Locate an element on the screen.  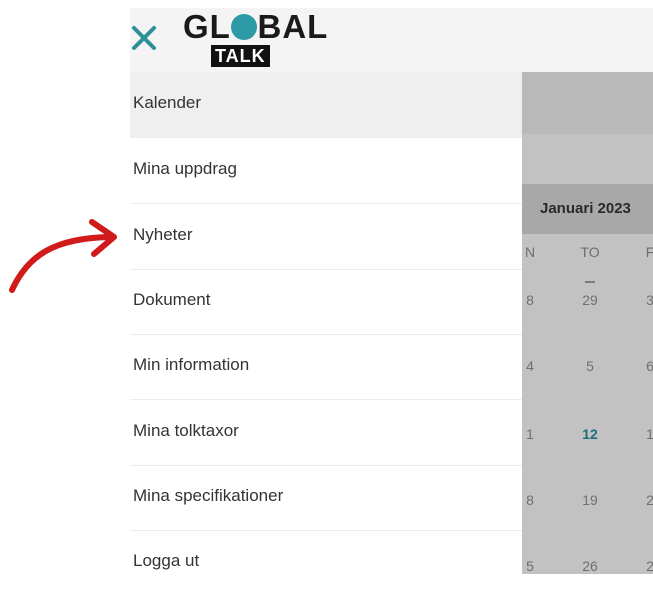
calendar-month-label: Januari 2023 is located at coordinates (585, 208).